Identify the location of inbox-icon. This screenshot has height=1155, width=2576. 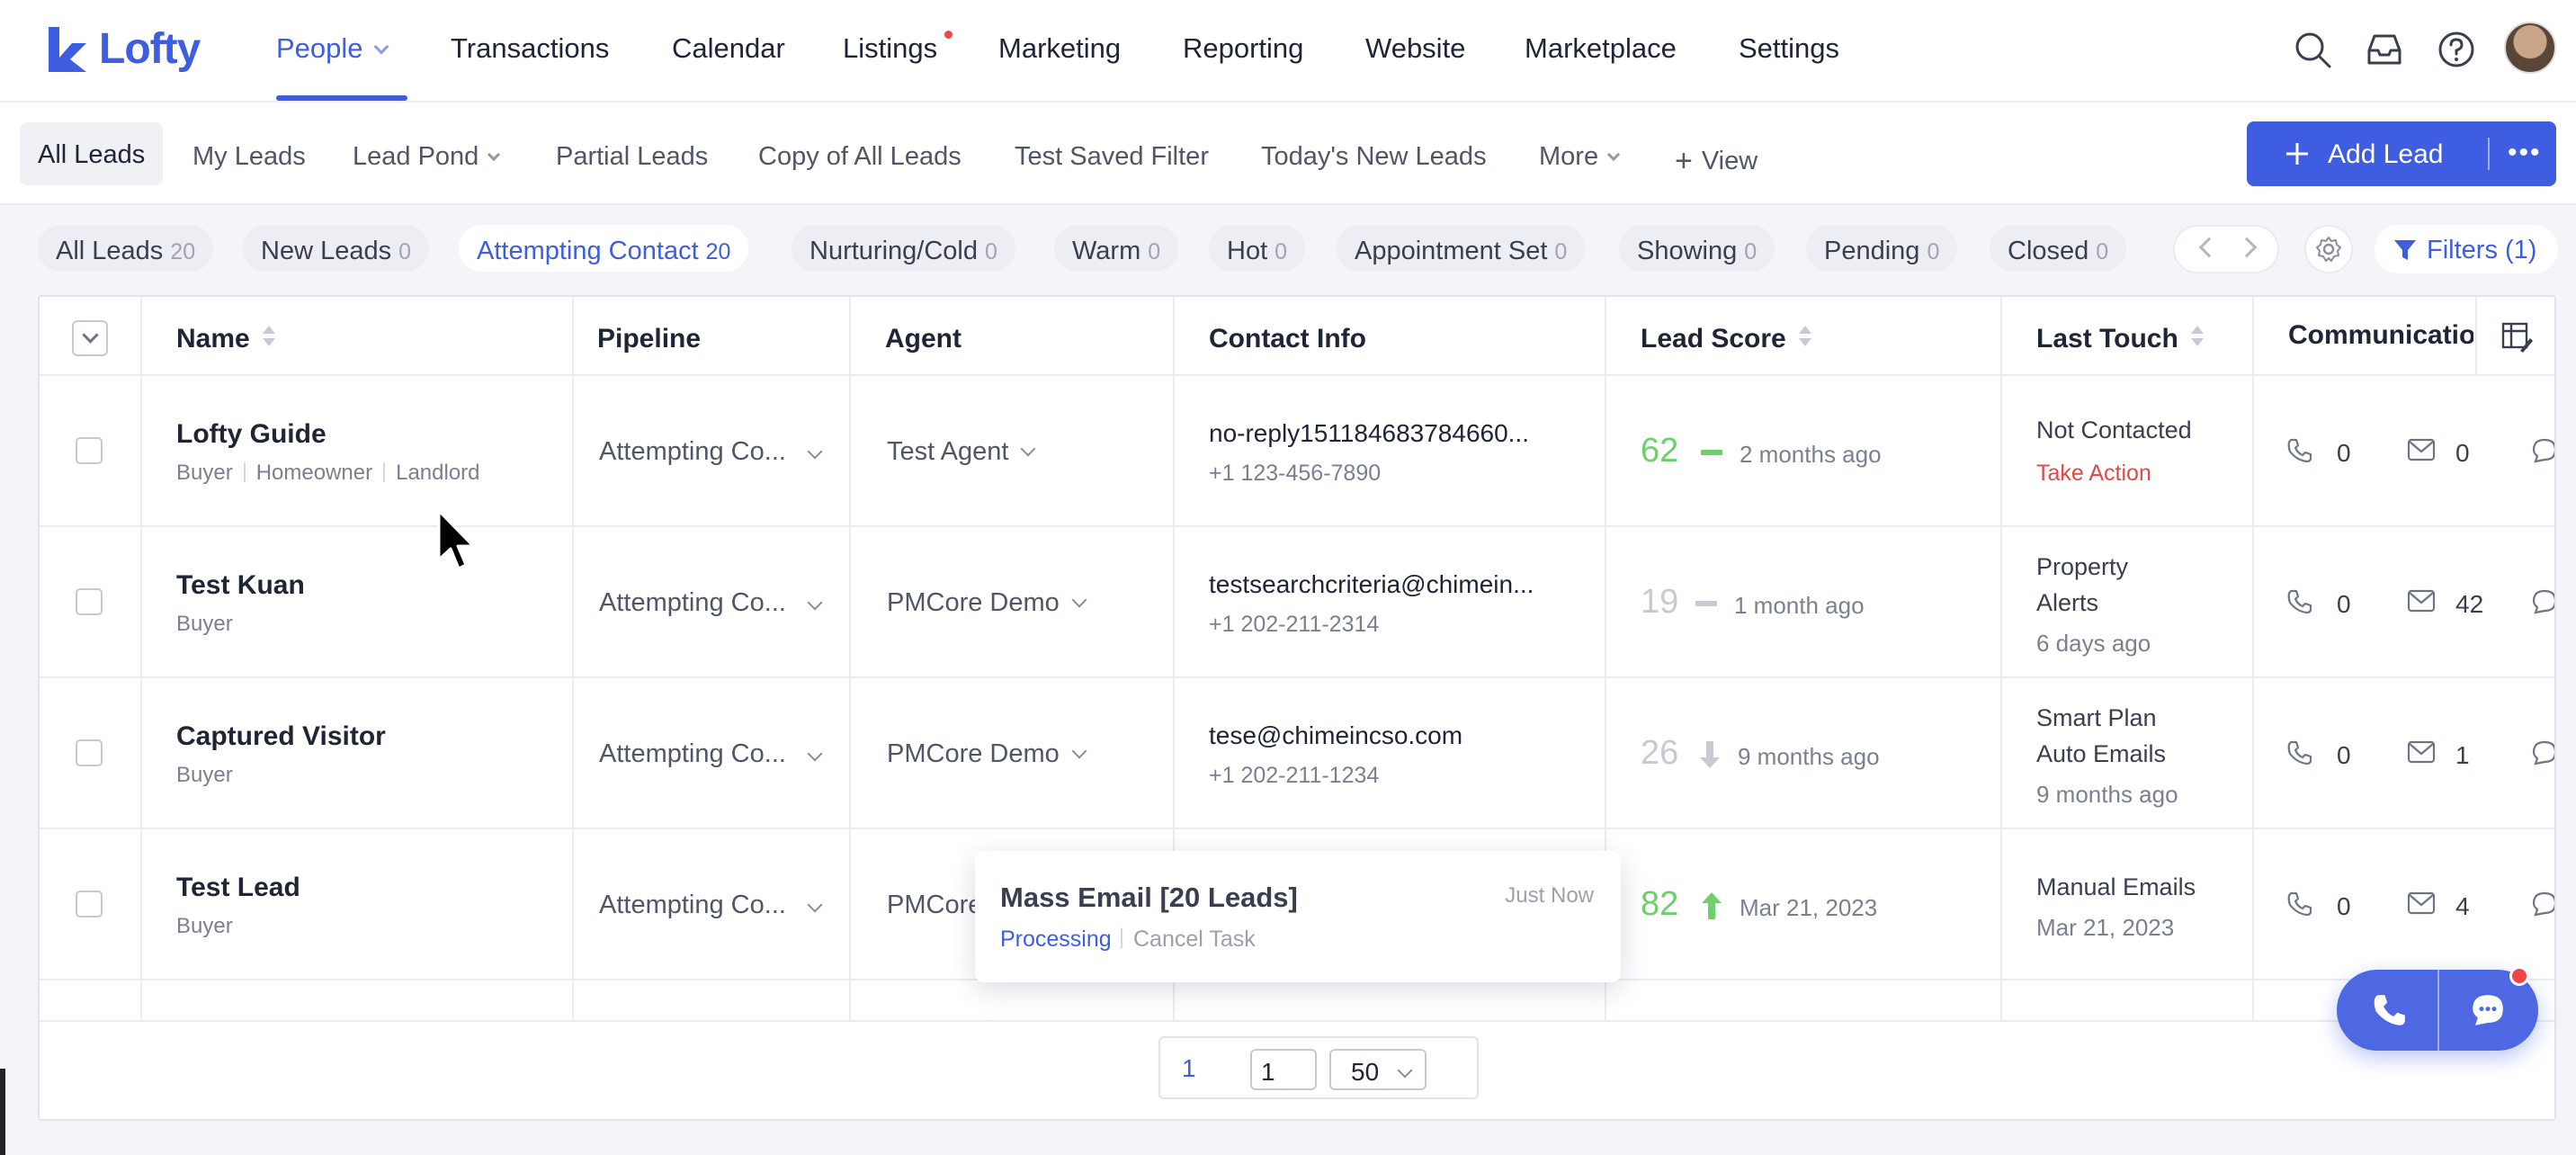
(2384, 49).